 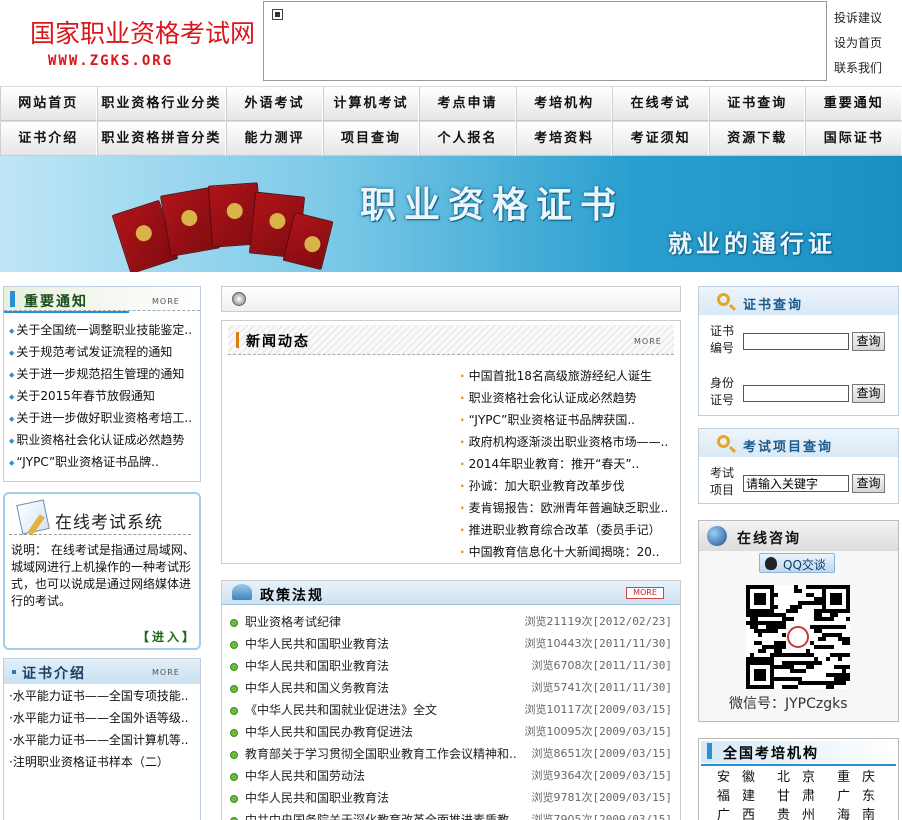 I want to click on news-item: · 职业资格社会化认证成必然趋势, so click(x=567, y=398).